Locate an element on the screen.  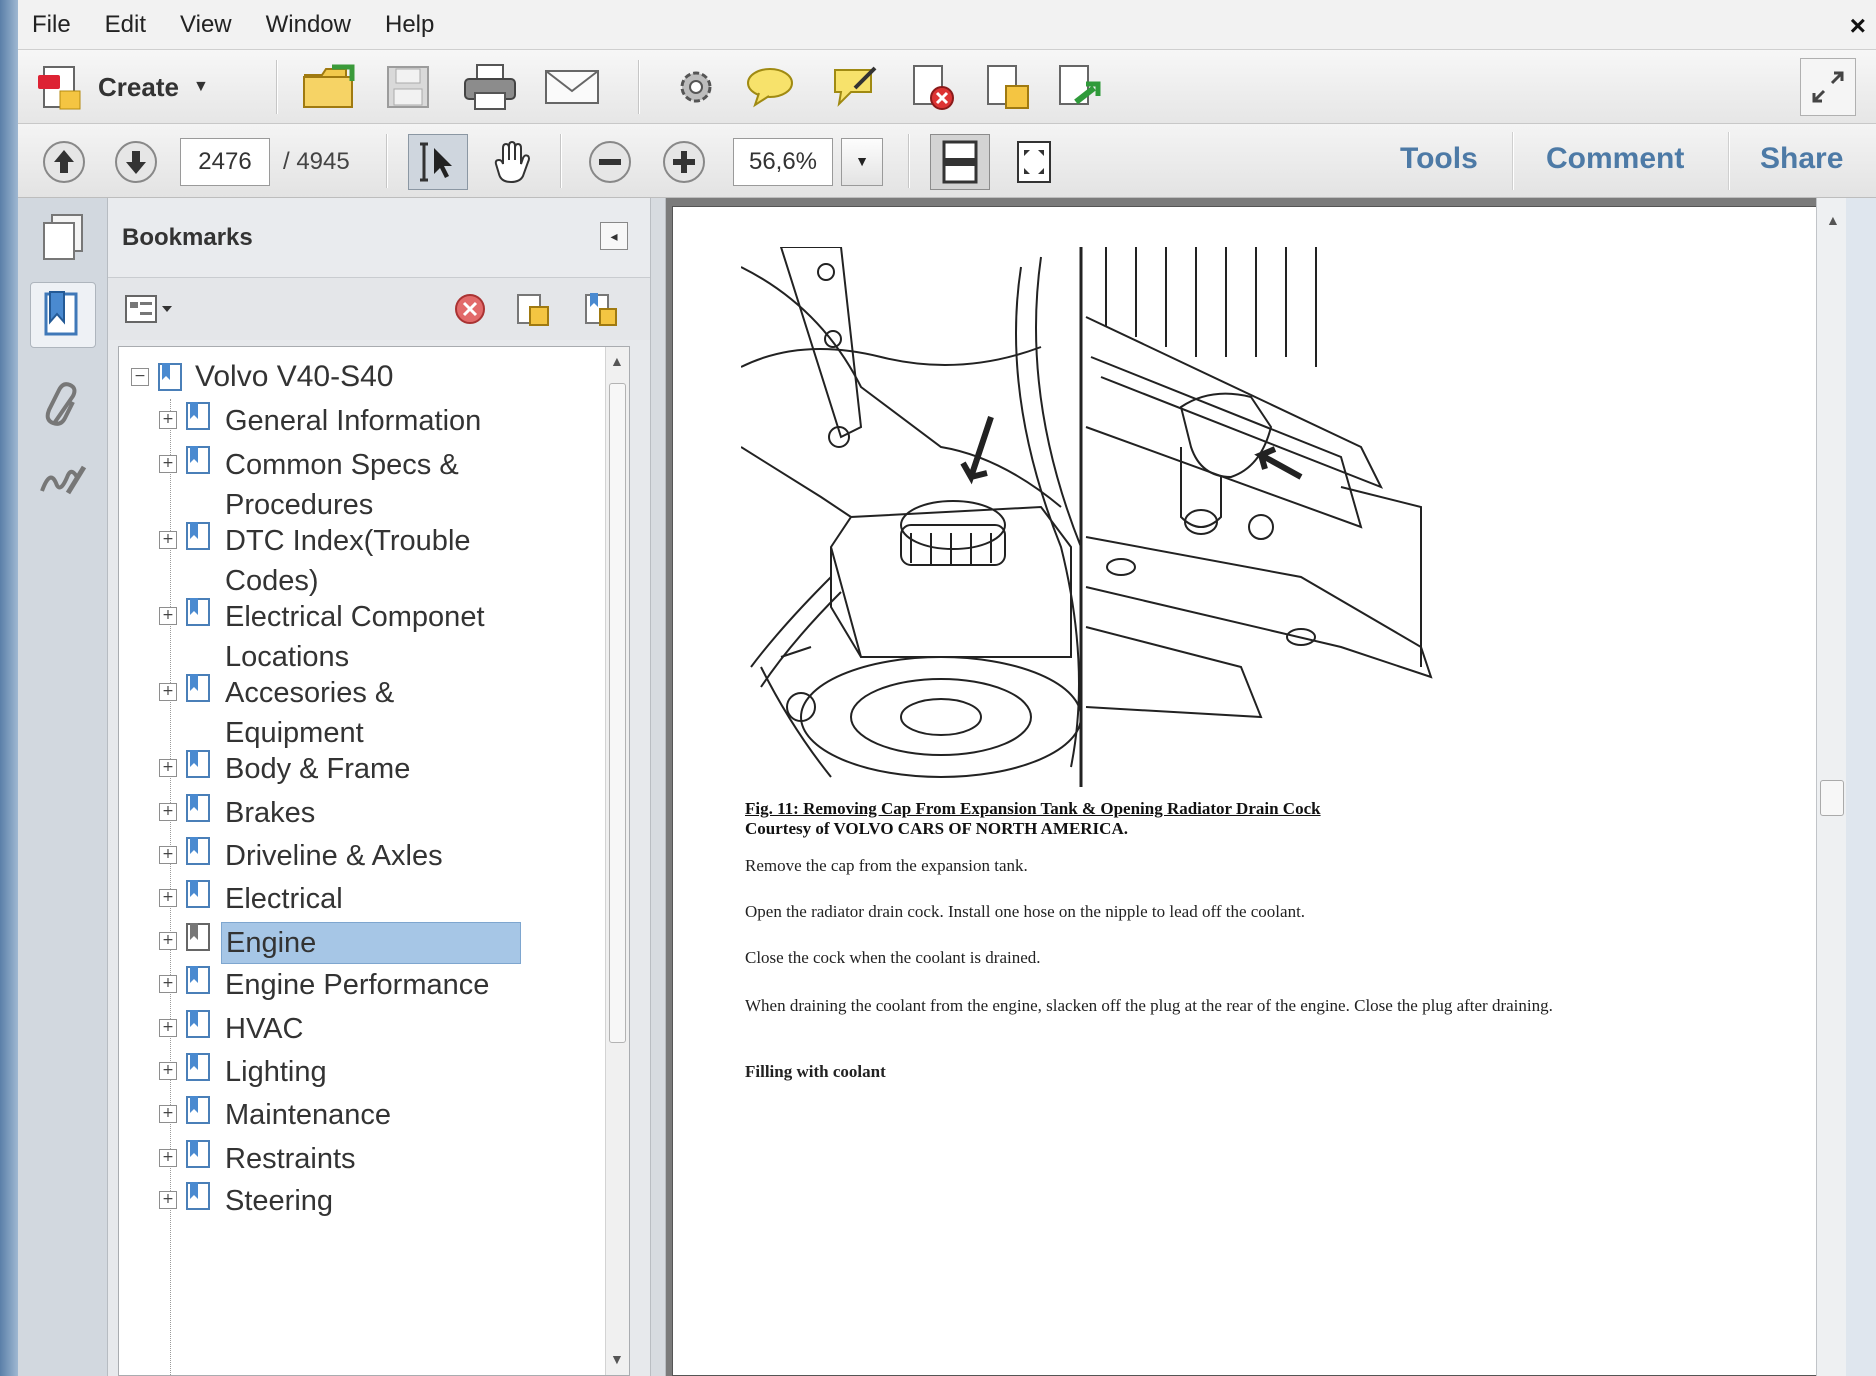
bookmark-item: + Brakes is located at coordinates (239, 813).